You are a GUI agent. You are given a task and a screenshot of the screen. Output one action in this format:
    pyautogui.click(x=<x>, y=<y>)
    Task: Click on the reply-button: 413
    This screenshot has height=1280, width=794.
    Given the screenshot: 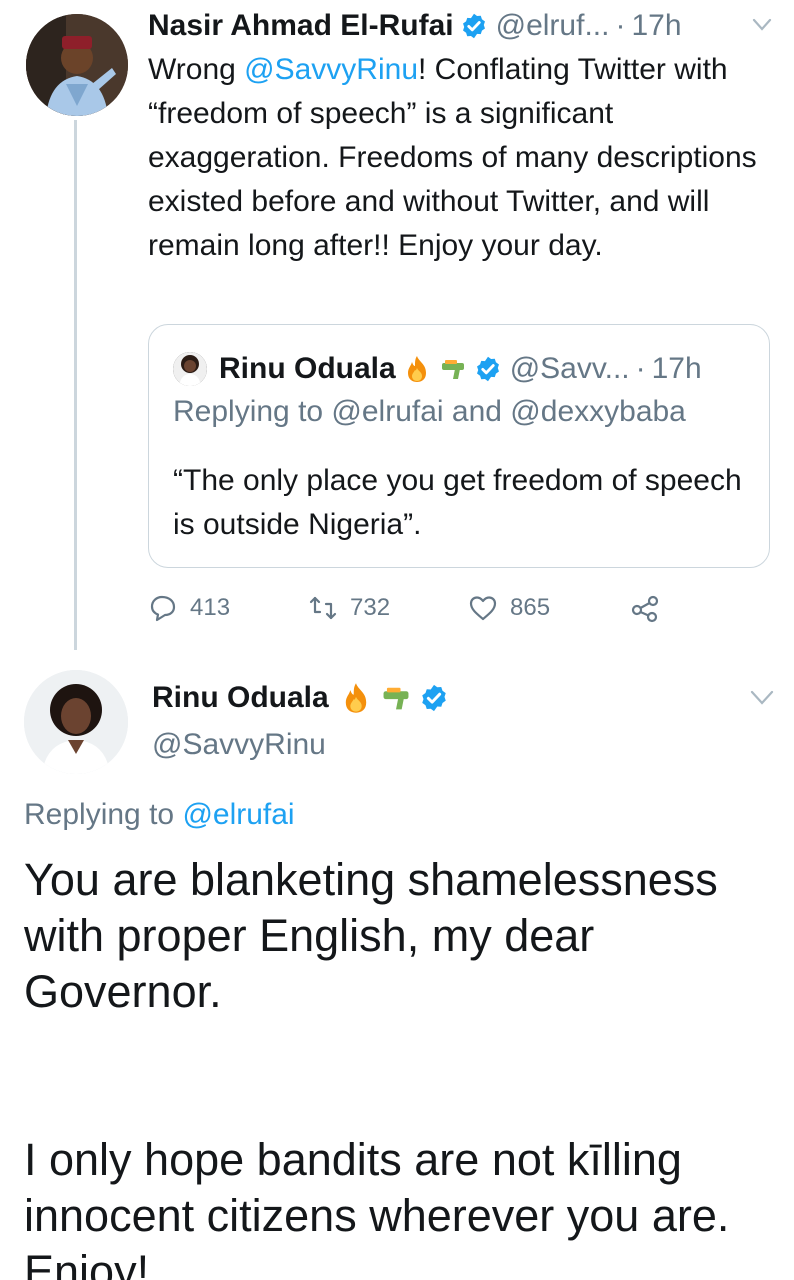 What is the action you would take?
    pyautogui.click(x=228, y=608)
    